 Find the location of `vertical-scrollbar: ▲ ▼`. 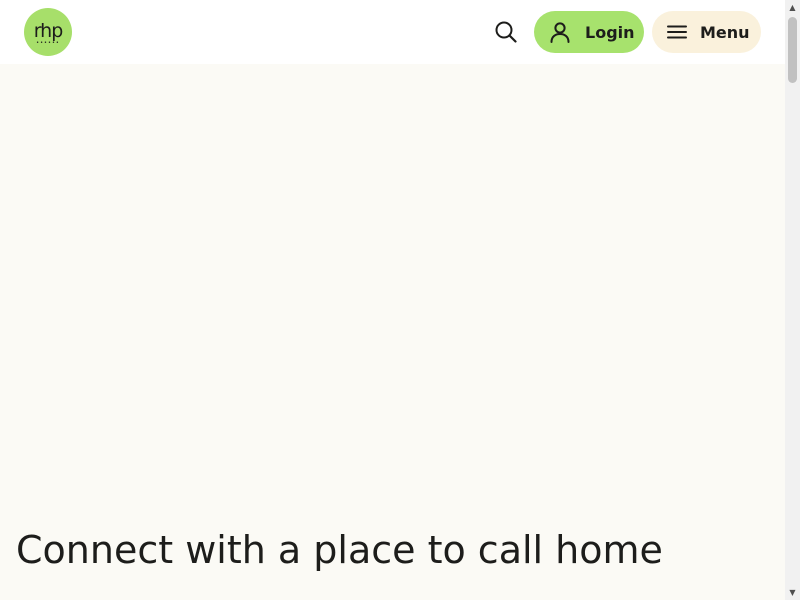

vertical-scrollbar: ▲ ▼ is located at coordinates (792, 300).